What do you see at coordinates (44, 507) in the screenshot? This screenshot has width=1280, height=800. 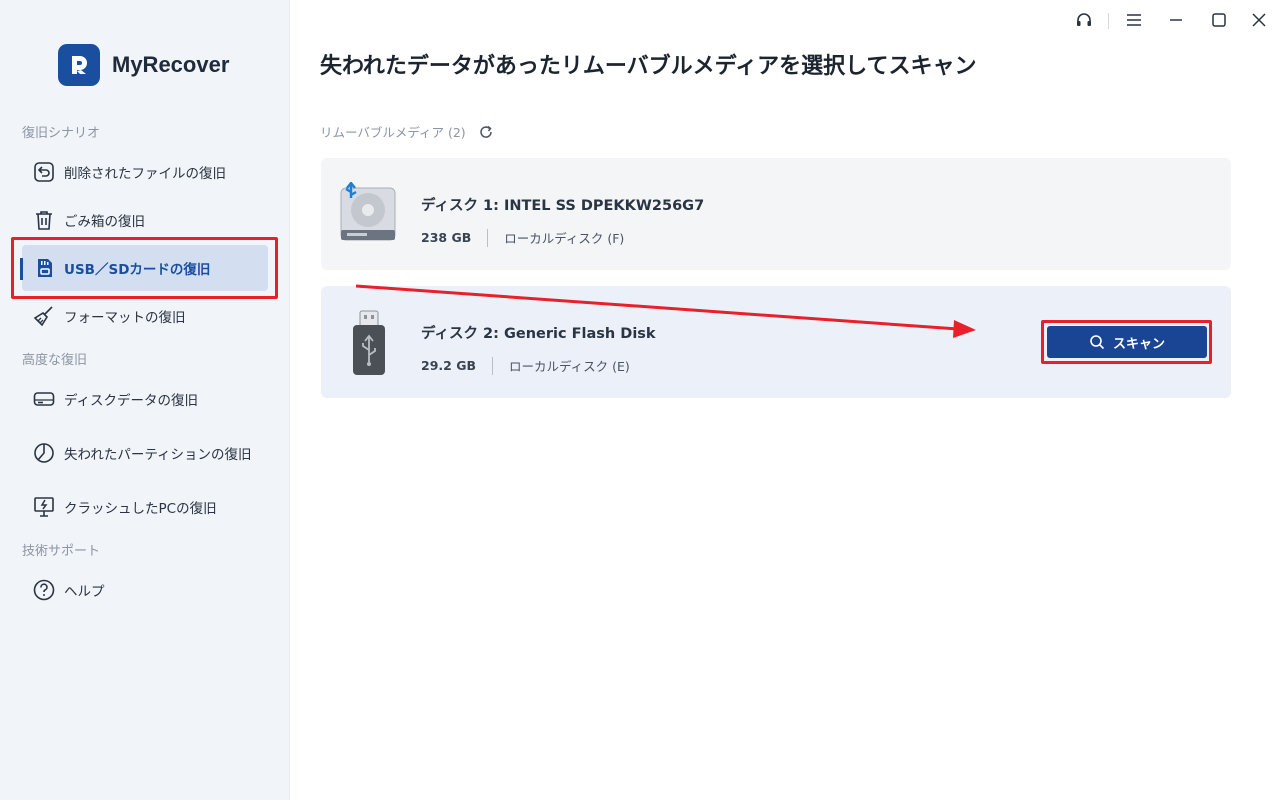 I see `crashed-pc-icon` at bounding box center [44, 507].